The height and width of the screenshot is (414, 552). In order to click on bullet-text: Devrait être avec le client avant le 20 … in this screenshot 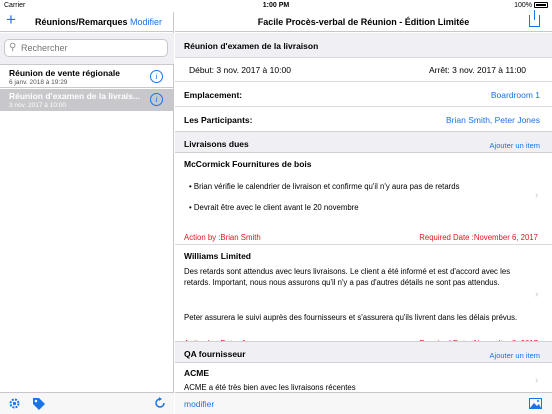, I will do `click(276, 207)`.